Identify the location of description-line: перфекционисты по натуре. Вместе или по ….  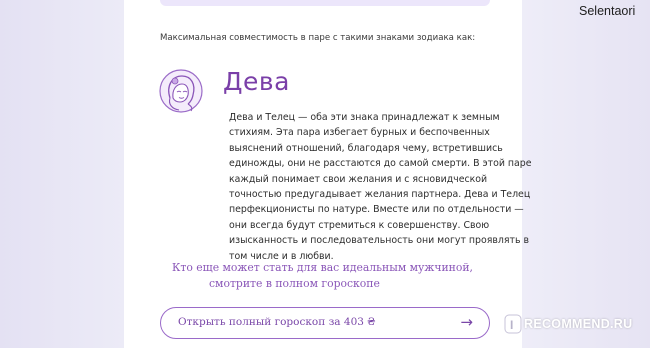
(376, 210).